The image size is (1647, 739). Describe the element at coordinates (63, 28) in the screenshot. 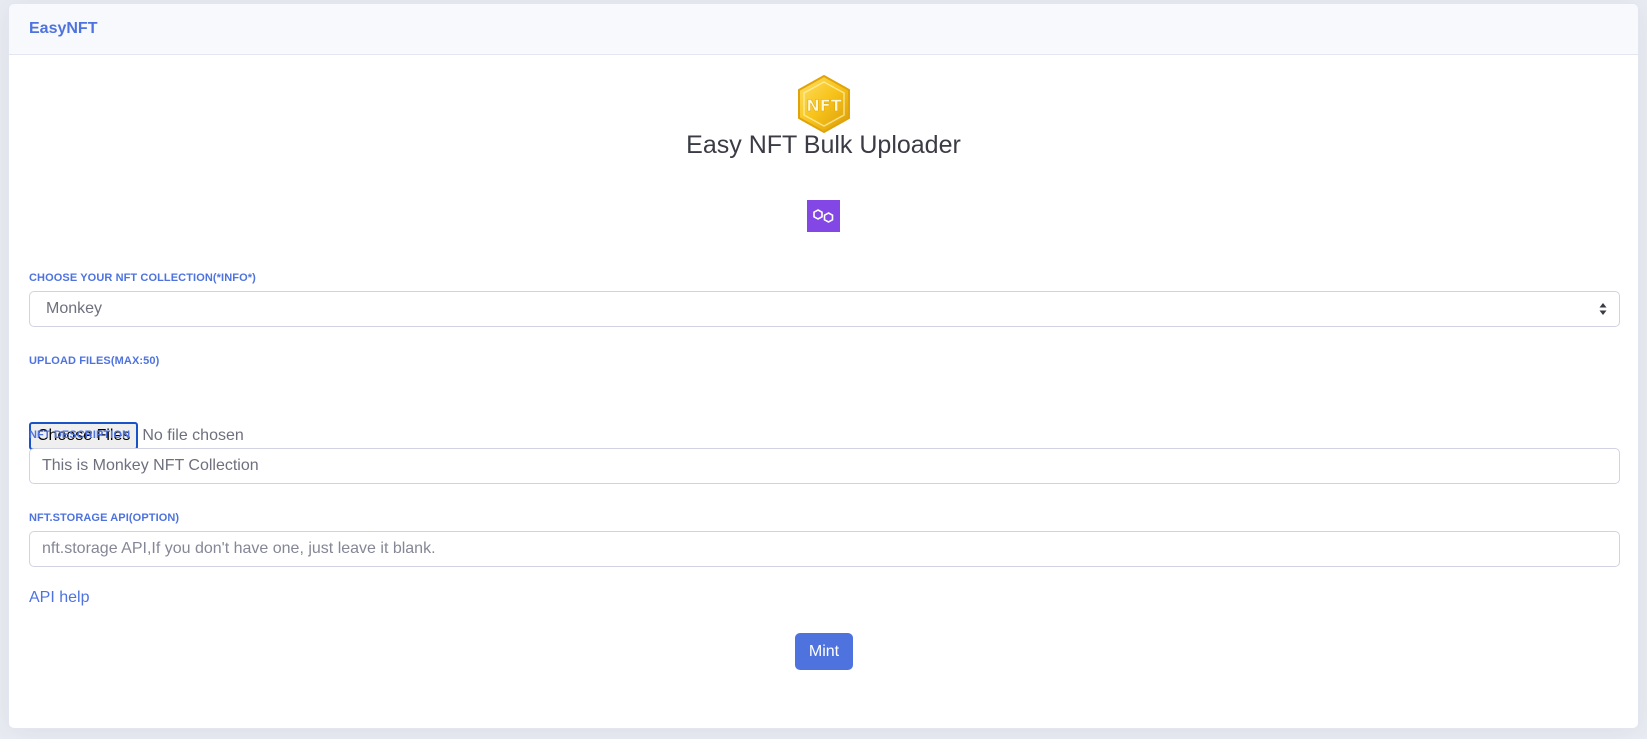

I see `brand-title: EasyNFT` at that location.